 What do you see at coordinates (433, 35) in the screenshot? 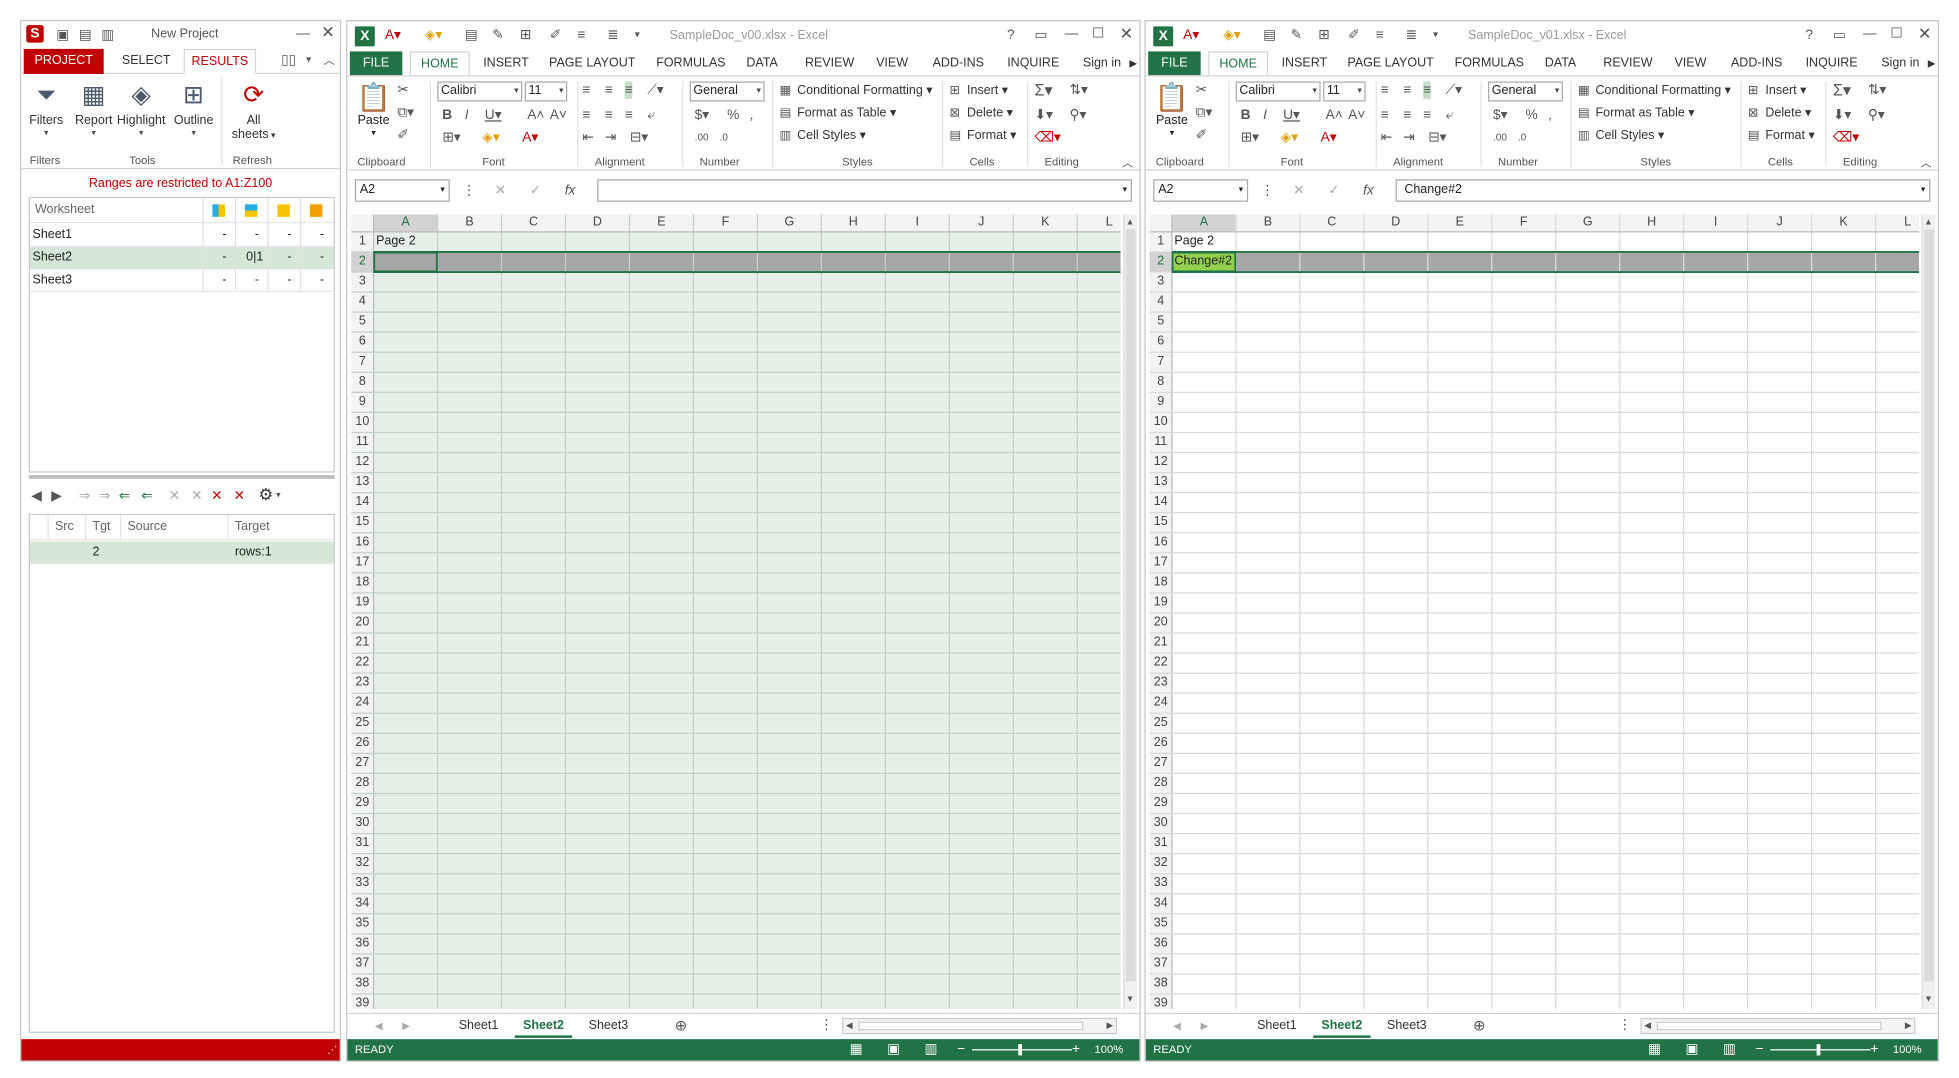
I see `fill-color-icon: ◈▾` at bounding box center [433, 35].